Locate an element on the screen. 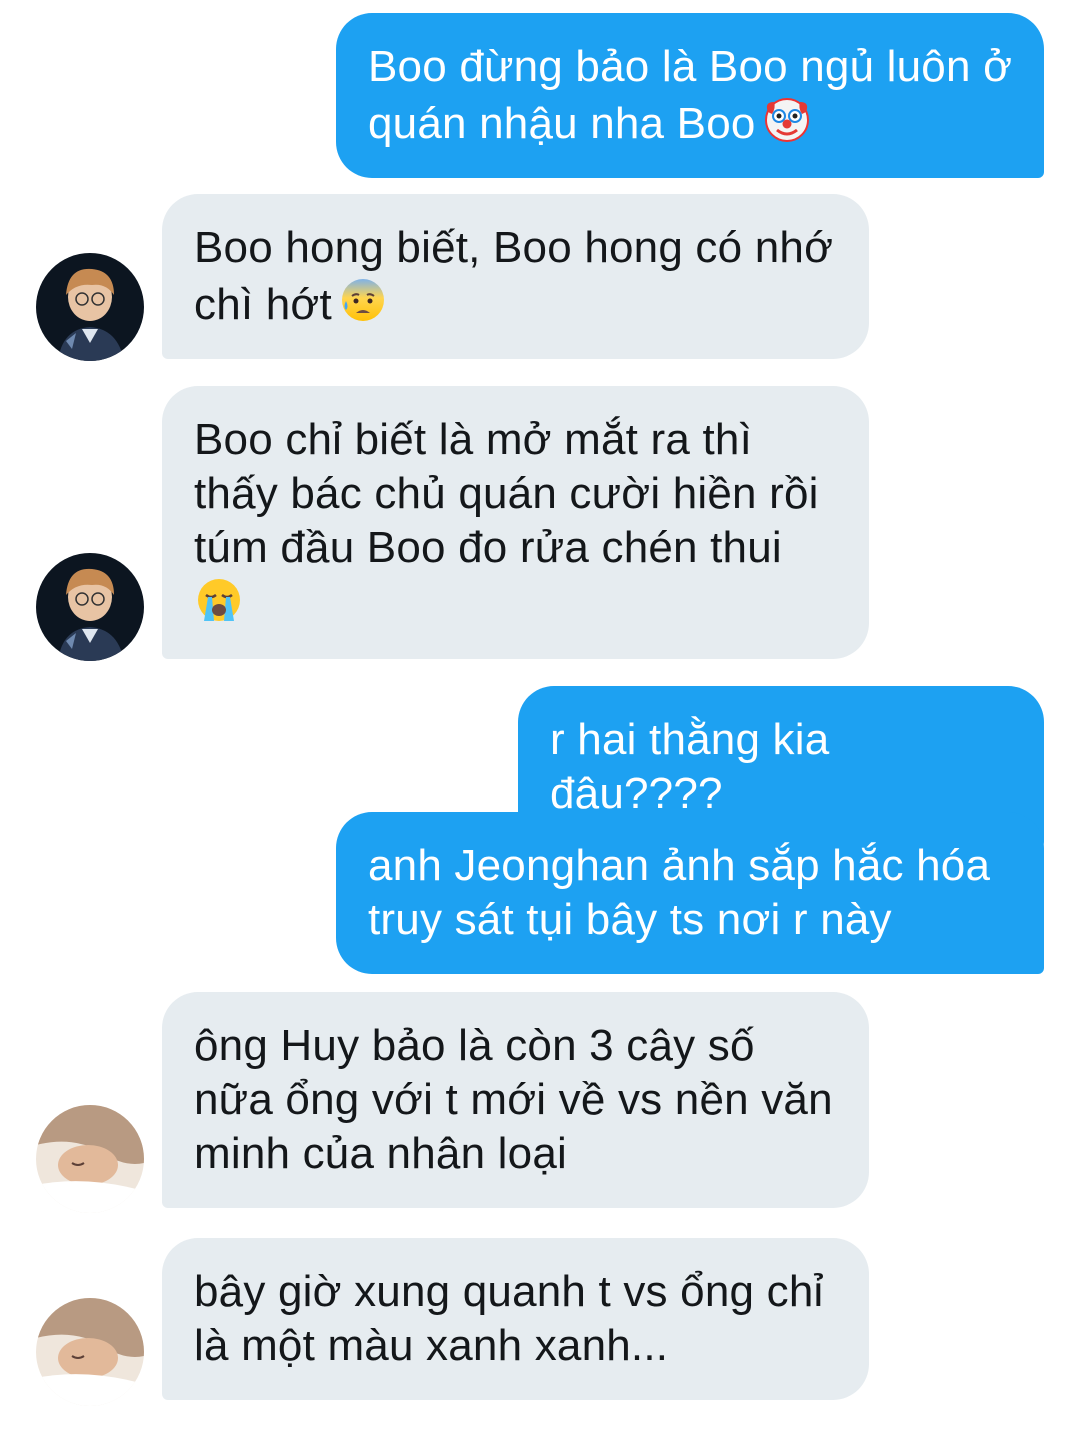  message-text: Boo hong biết, Boo hong có nhớ chì hớt is located at coordinates (514, 276).